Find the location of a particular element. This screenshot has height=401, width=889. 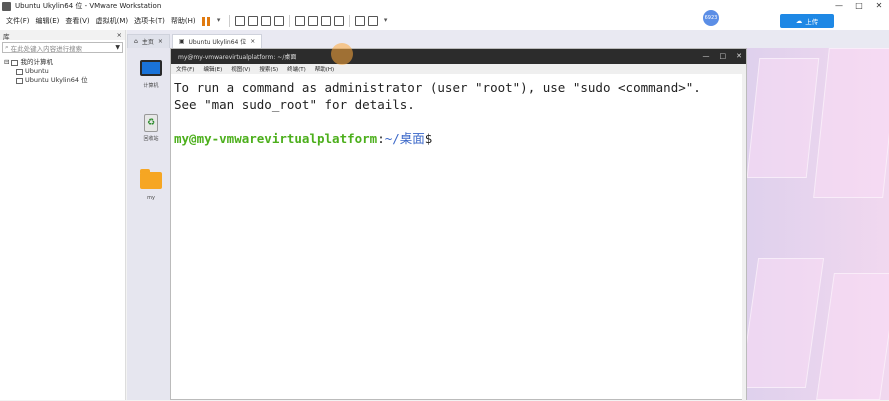

chevron-down-icon: ▼ is located at coordinates (117, 47).